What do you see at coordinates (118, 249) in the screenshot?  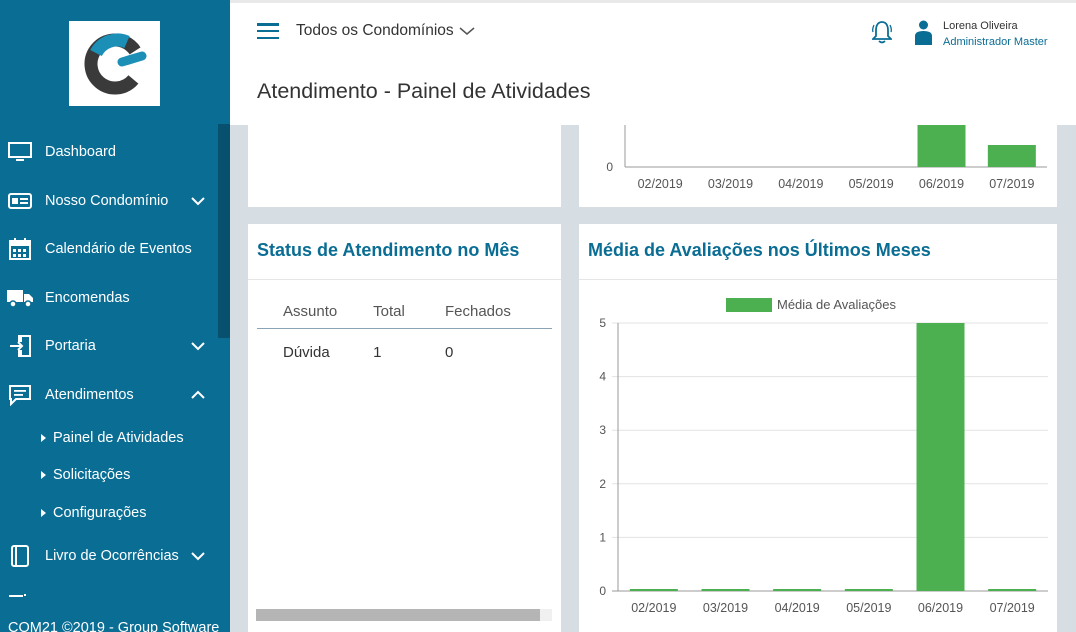 I see `sidebar-item-label: Calendário de Eventos` at bounding box center [118, 249].